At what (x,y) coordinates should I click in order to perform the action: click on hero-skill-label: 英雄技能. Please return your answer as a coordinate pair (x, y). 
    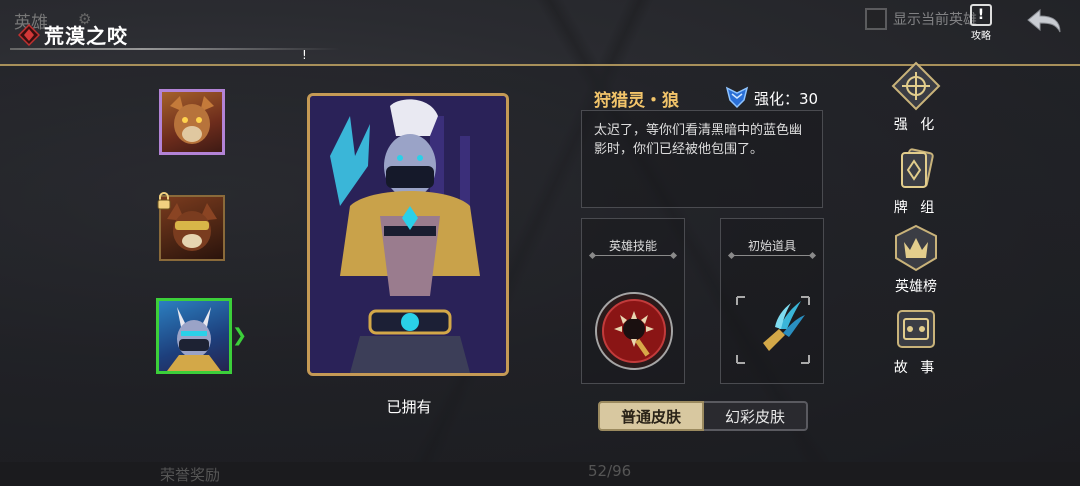
    Looking at the image, I should click on (632, 246).